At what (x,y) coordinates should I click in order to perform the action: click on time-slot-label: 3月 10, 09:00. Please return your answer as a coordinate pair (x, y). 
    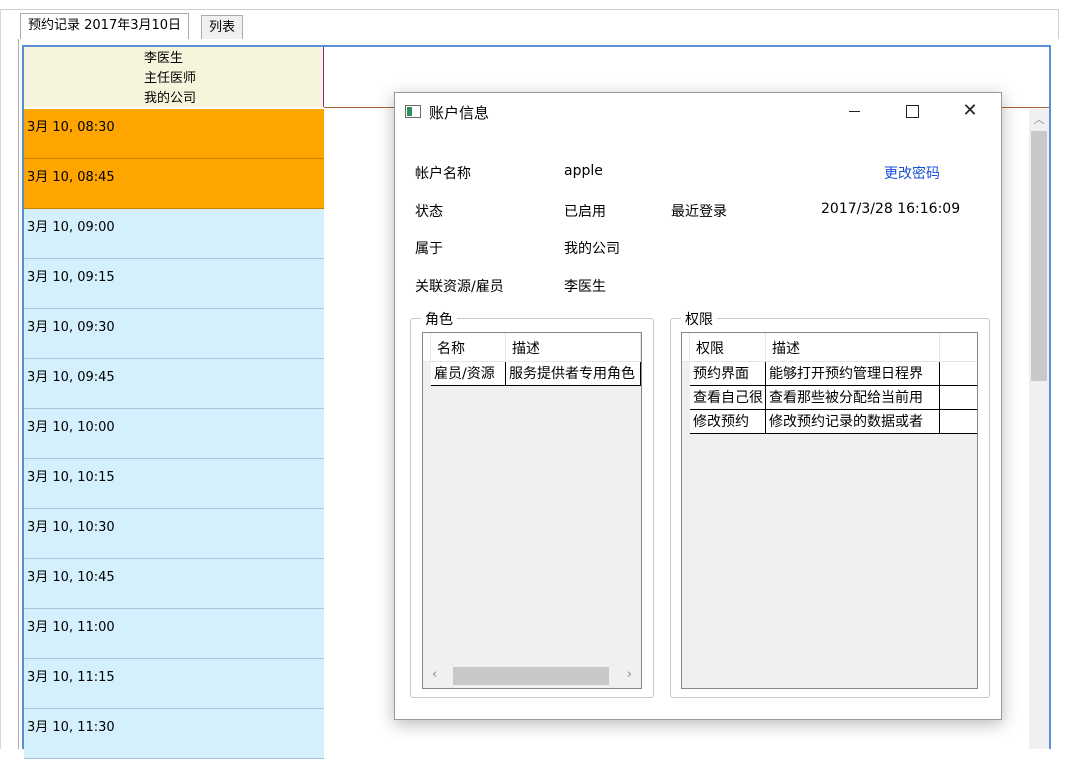
    Looking at the image, I should click on (71, 227).